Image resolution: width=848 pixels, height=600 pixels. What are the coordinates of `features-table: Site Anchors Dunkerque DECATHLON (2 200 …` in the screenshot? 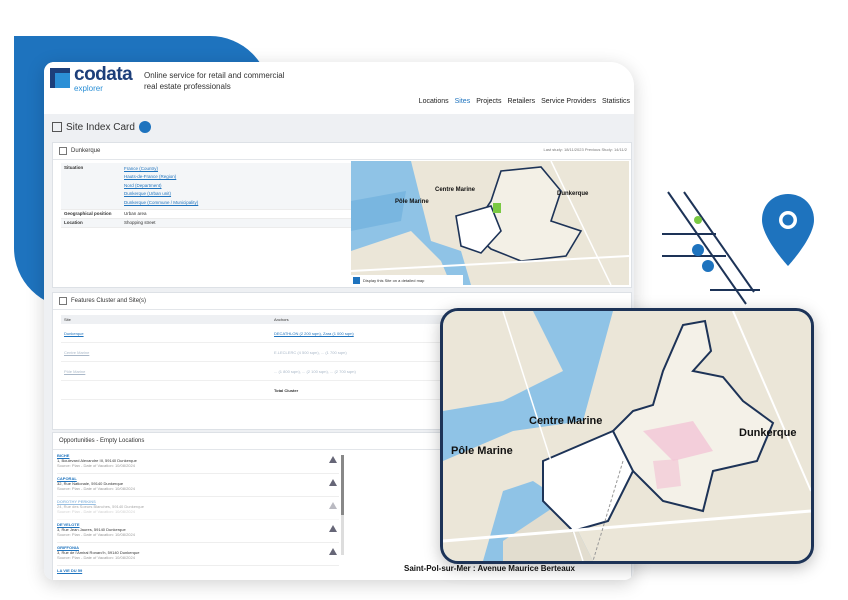 It's located at (281, 357).